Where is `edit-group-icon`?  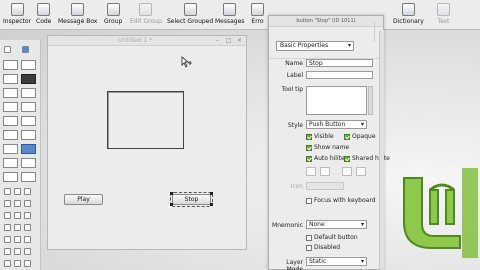
edit-group-icon is located at coordinates (146, 9).